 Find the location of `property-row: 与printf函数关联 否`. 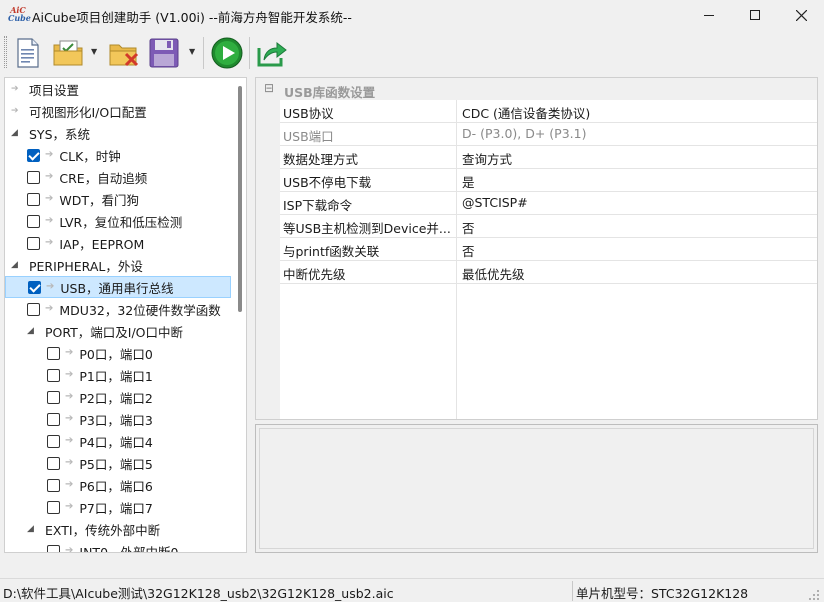

property-row: 与printf函数关联 否 is located at coordinates (548, 249).